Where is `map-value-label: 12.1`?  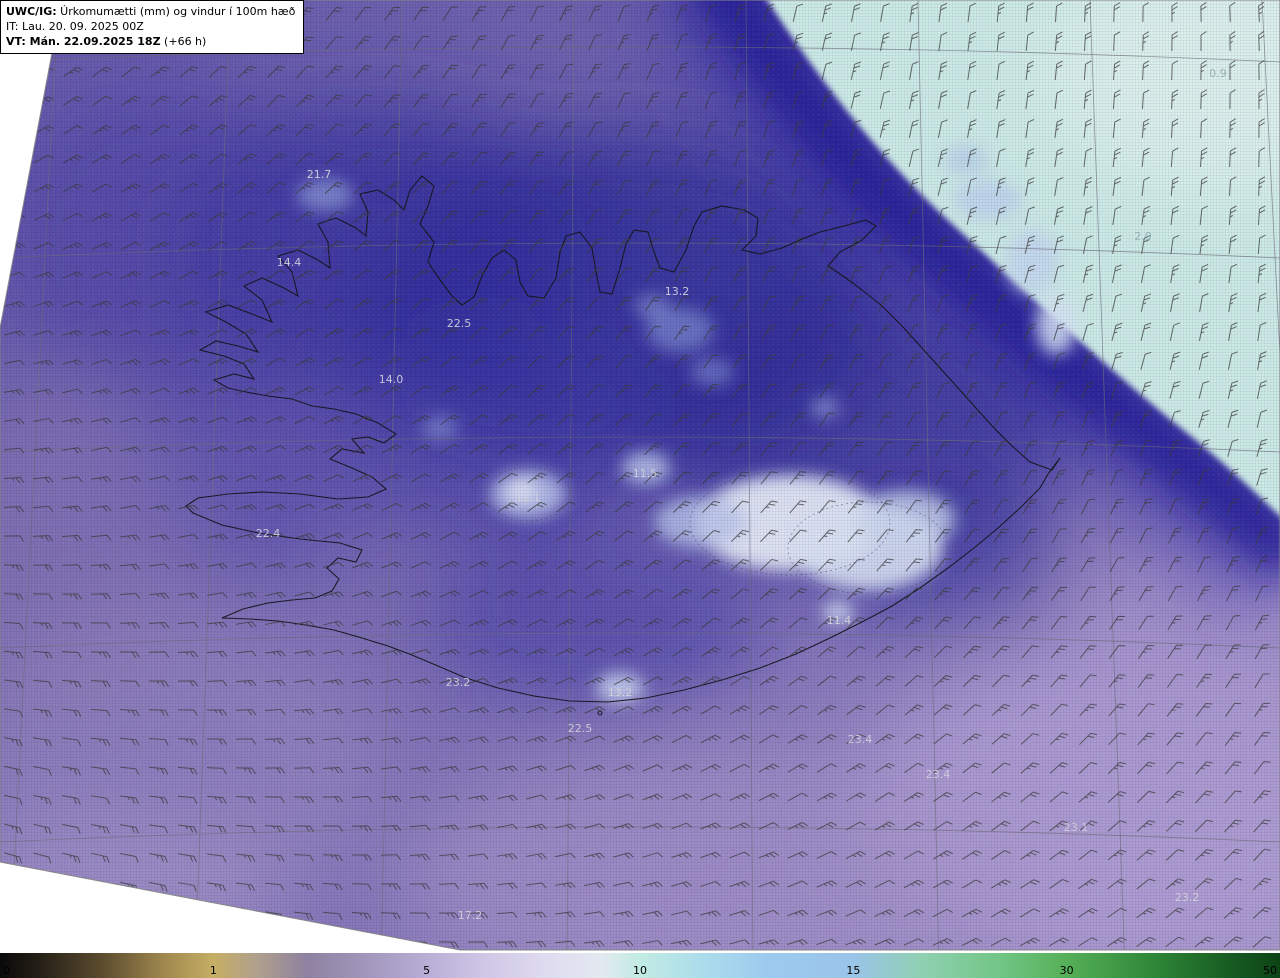 map-value-label: 12.1 is located at coordinates (528, 497).